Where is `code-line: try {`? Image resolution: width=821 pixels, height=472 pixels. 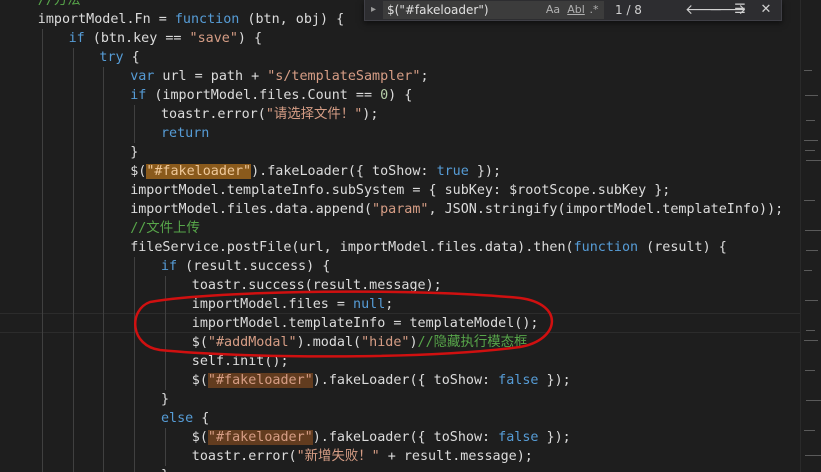 code-line: try { is located at coordinates (119, 57).